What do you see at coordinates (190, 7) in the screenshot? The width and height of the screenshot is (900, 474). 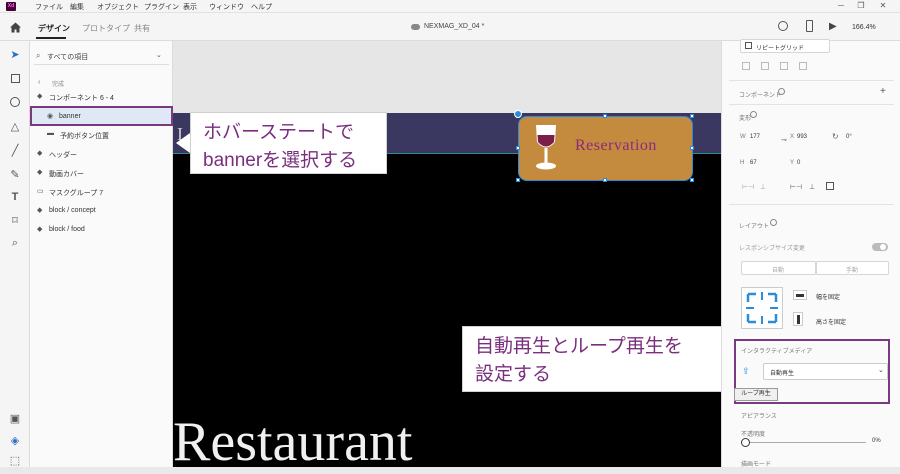 I see `menu-view: 表示` at bounding box center [190, 7].